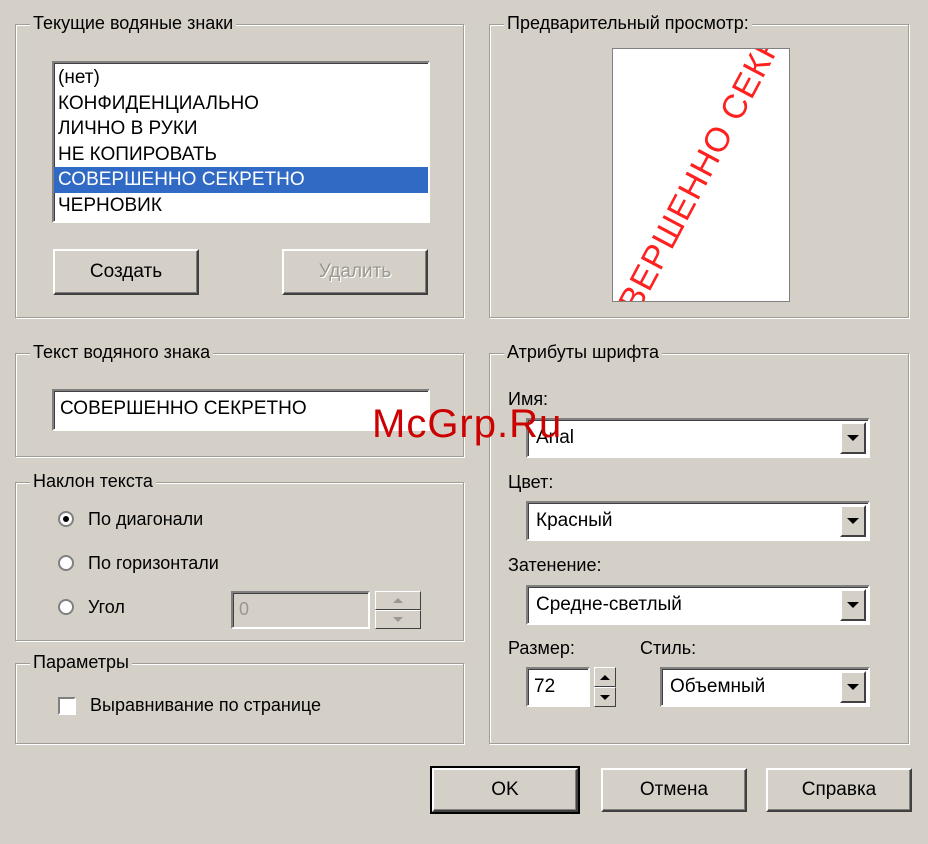 This screenshot has width=928, height=844. I want to click on watermark-list-item: ЧЕРНОВИК, so click(241, 206).